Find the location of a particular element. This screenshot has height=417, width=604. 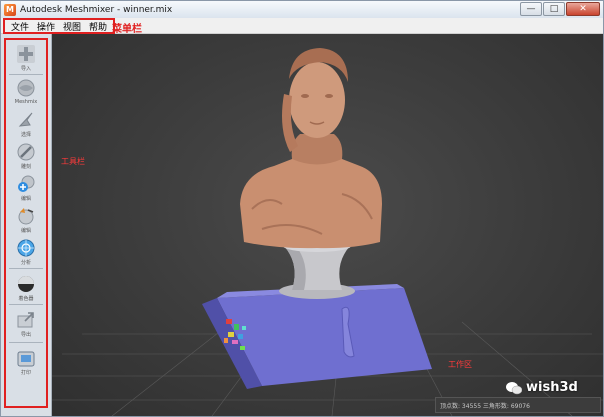

minimize-button: — is located at coordinates (531, 9).